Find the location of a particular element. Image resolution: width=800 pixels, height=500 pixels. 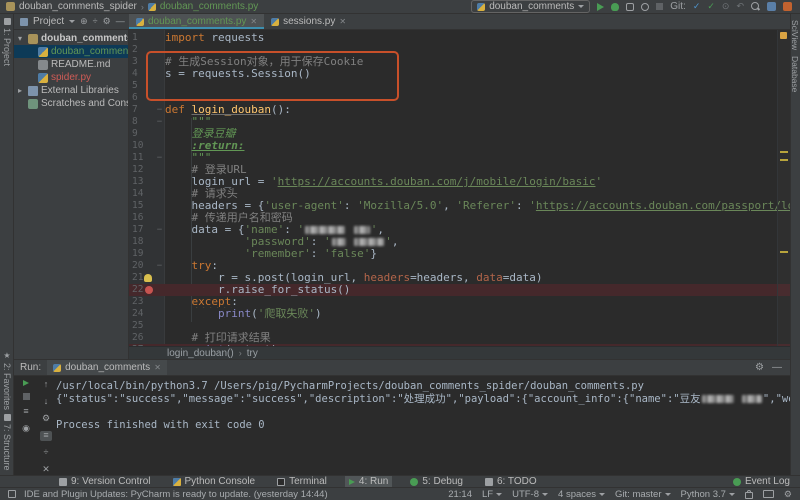

stripe-database-button: Database is located at coordinates (795, 74).